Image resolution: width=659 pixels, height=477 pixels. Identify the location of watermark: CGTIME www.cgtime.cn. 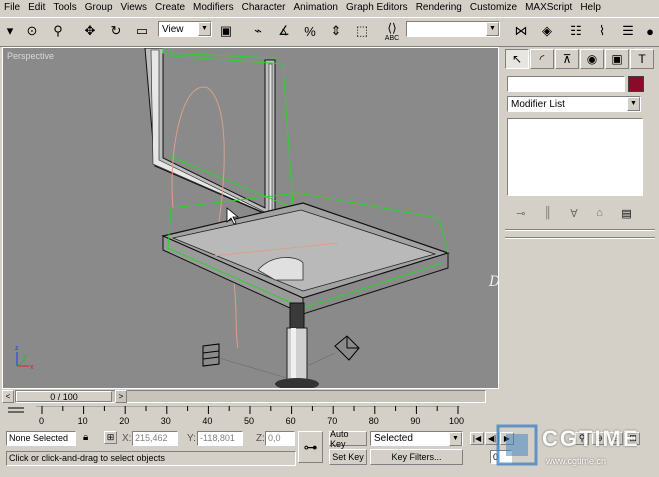
(574, 449).